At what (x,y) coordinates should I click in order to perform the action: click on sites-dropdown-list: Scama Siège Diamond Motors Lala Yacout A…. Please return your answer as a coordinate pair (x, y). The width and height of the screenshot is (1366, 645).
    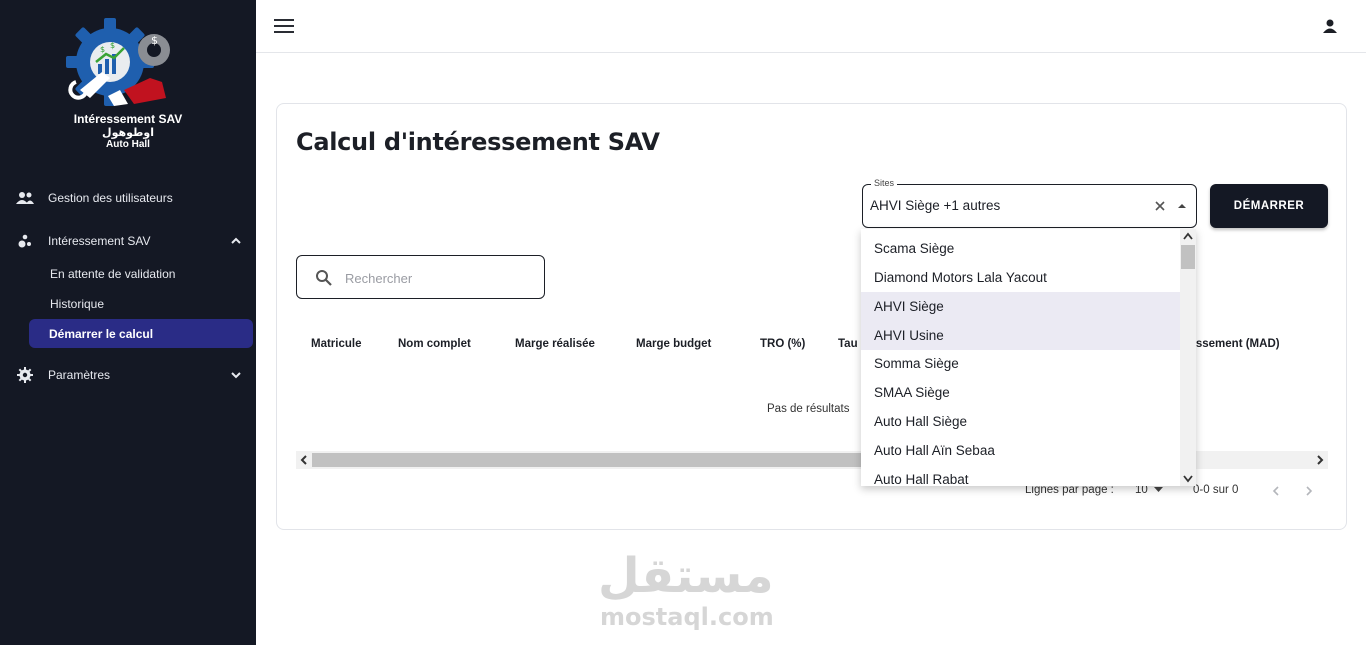
    Looking at the image, I should click on (1028, 357).